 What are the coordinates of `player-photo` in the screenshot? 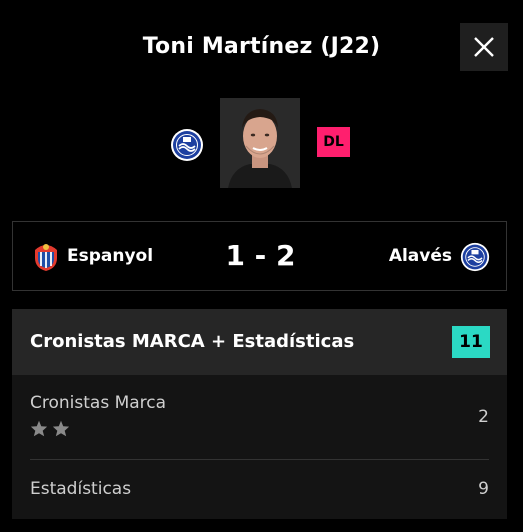 It's located at (260, 143).